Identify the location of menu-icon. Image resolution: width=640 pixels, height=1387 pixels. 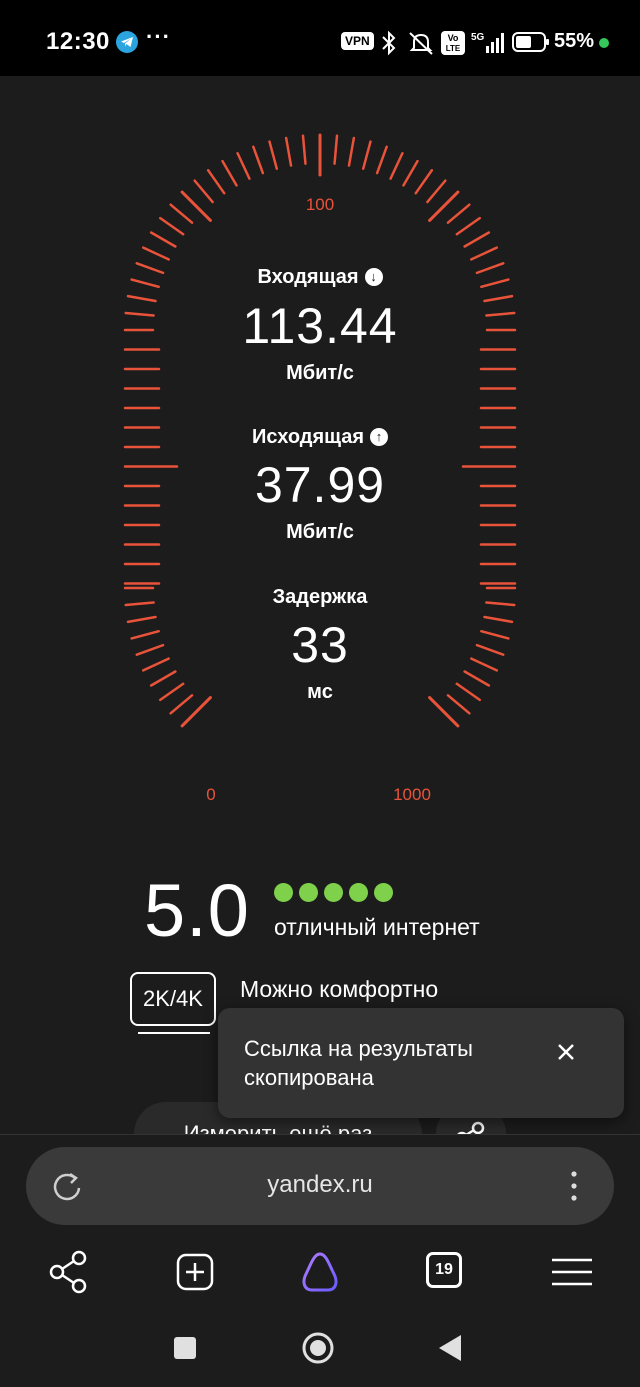
(572, 1272).